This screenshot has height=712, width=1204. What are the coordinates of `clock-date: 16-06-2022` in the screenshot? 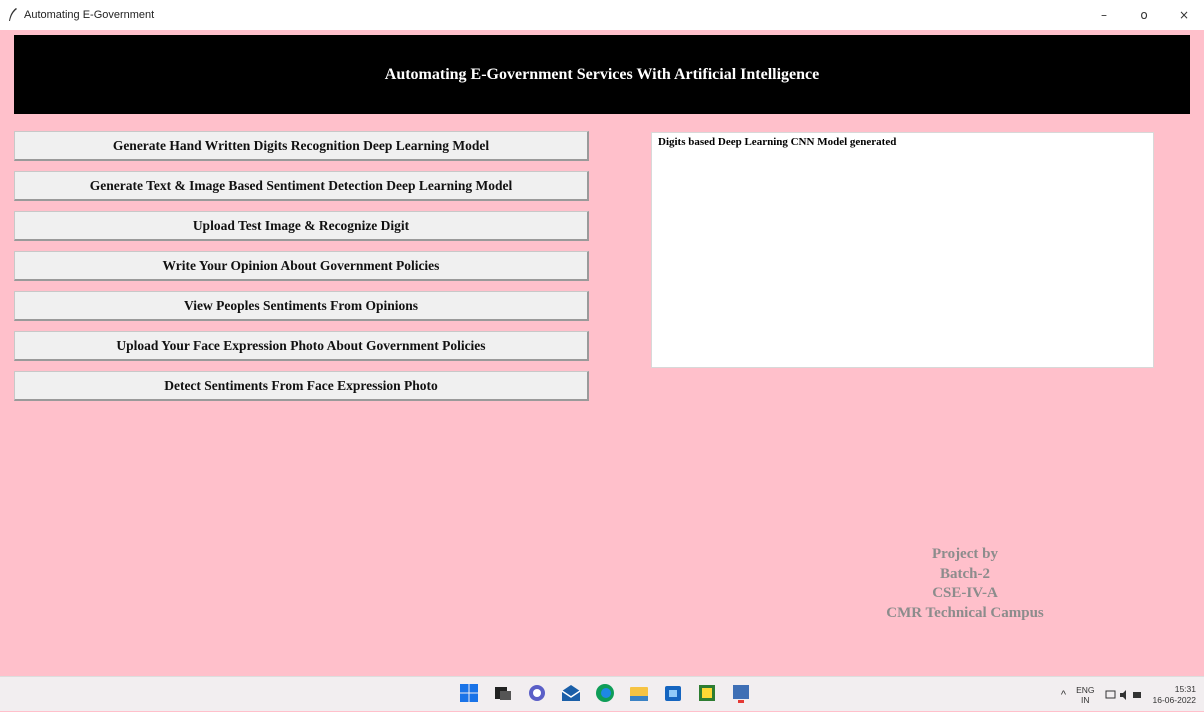 It's located at (1174, 699).